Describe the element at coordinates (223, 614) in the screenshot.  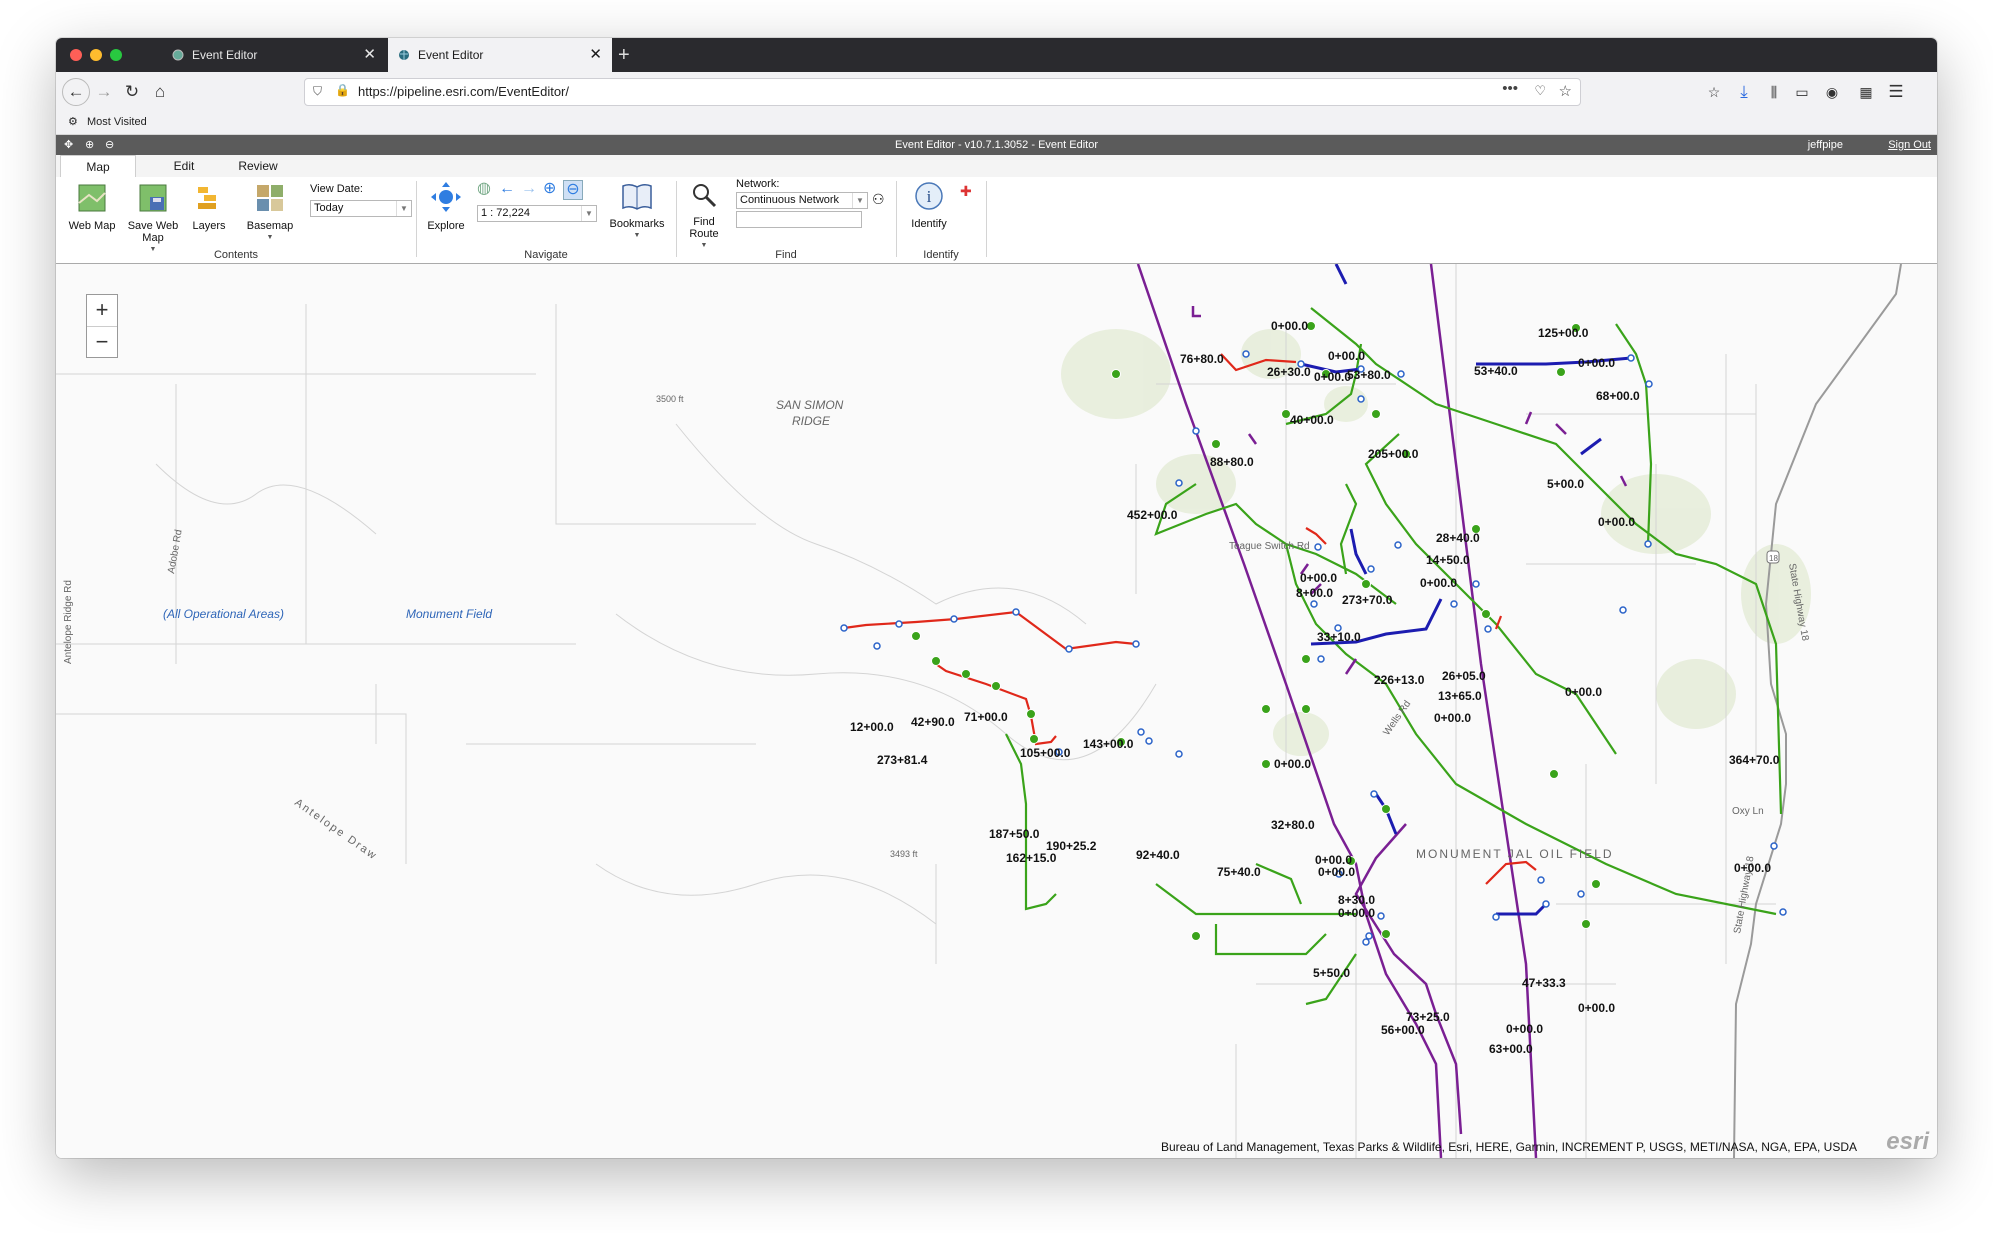
I see `operational-area-label: (All Operational Areas)` at that location.